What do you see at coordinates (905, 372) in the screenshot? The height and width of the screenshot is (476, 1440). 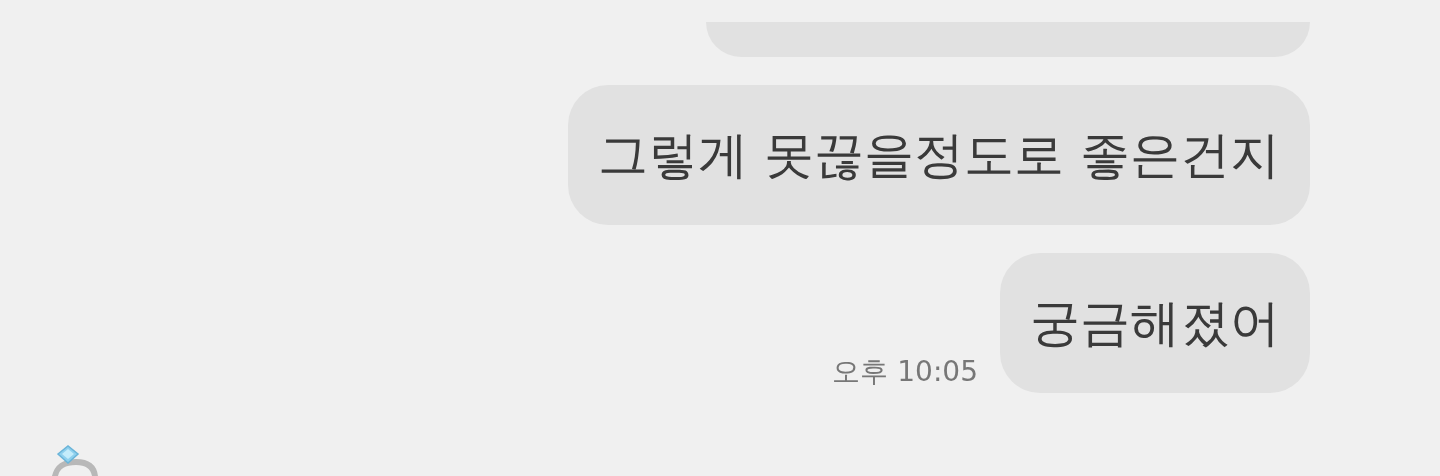 I see `message-time: 오후 10:05` at bounding box center [905, 372].